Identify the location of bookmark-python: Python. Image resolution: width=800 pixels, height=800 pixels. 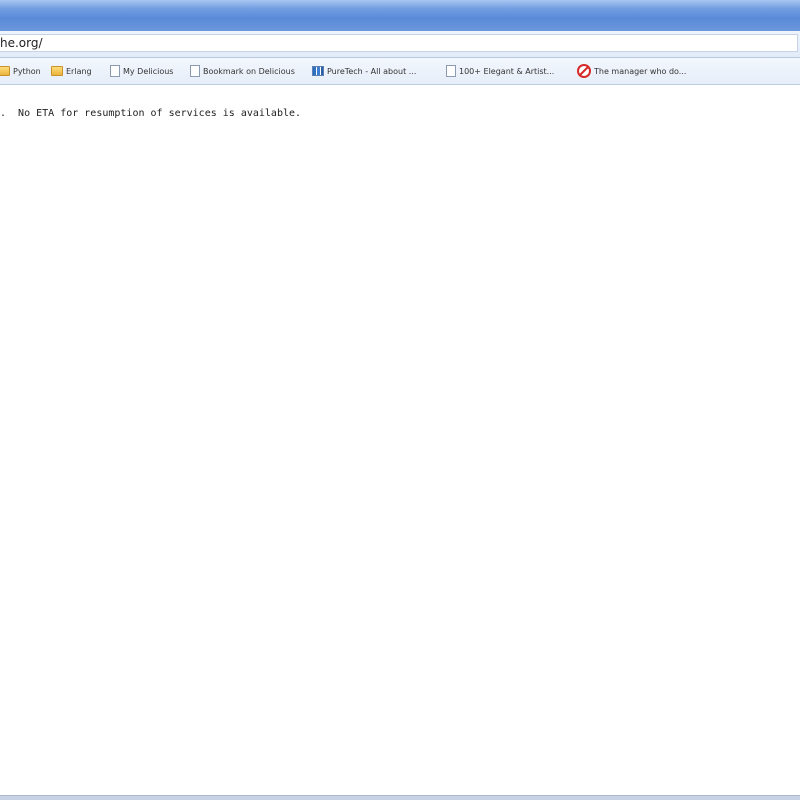
(20, 71).